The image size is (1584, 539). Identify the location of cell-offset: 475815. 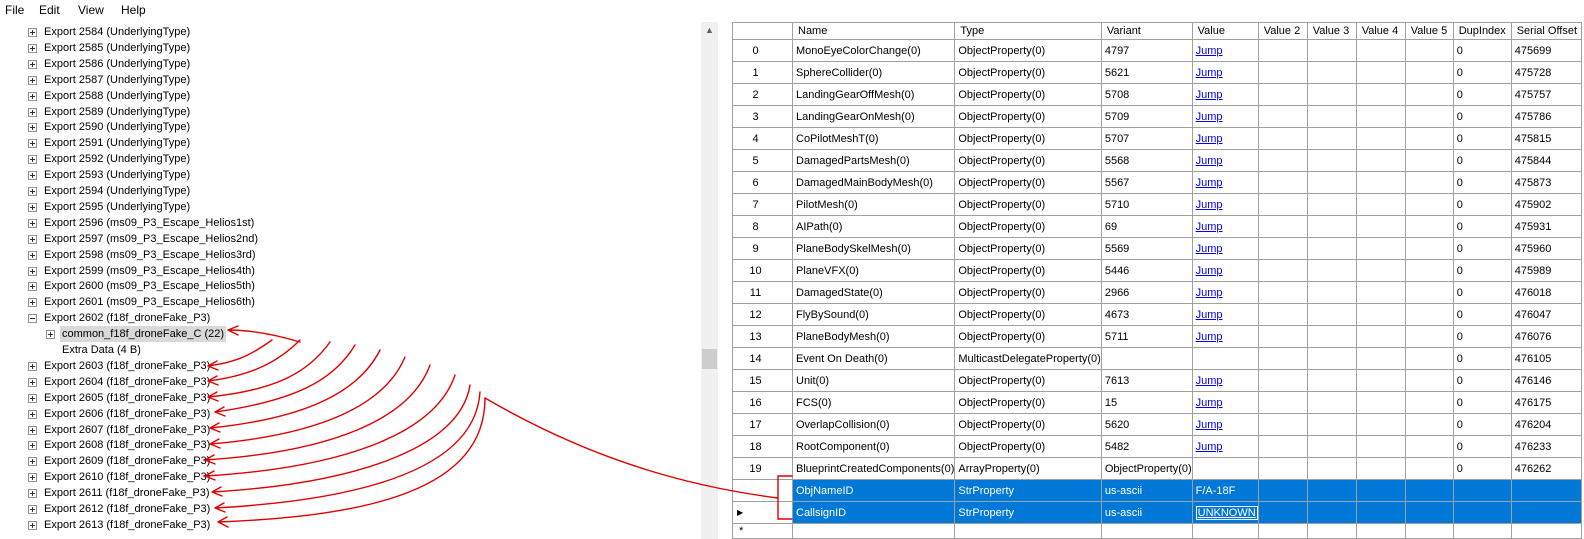
(1546, 138).